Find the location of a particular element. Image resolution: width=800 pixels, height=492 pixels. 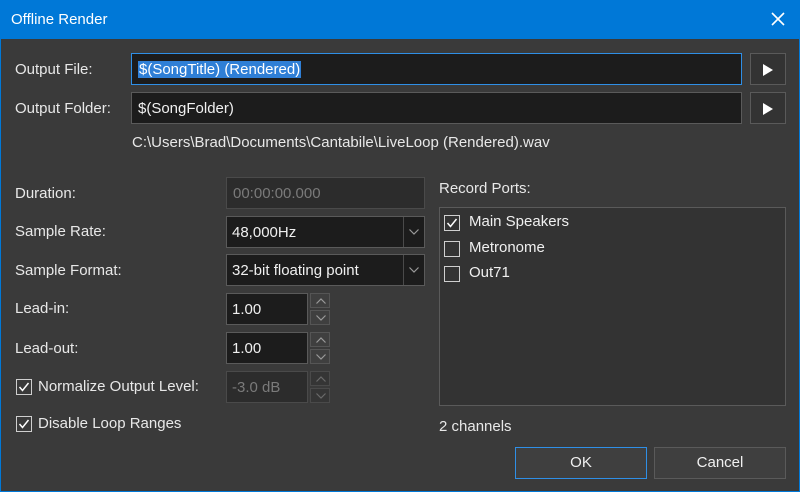

close-button is located at coordinates (778, 19).